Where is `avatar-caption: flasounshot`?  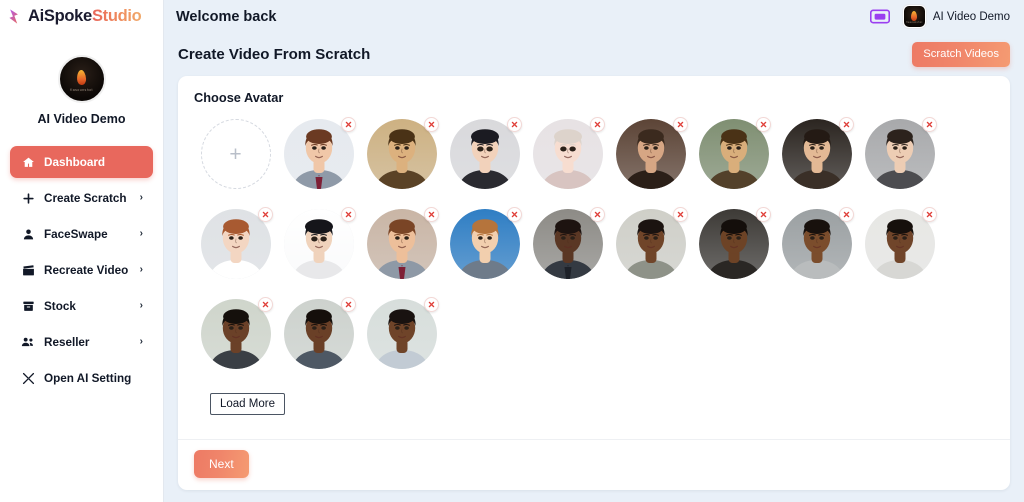 avatar-caption: flasounshot is located at coordinates (914, 22).